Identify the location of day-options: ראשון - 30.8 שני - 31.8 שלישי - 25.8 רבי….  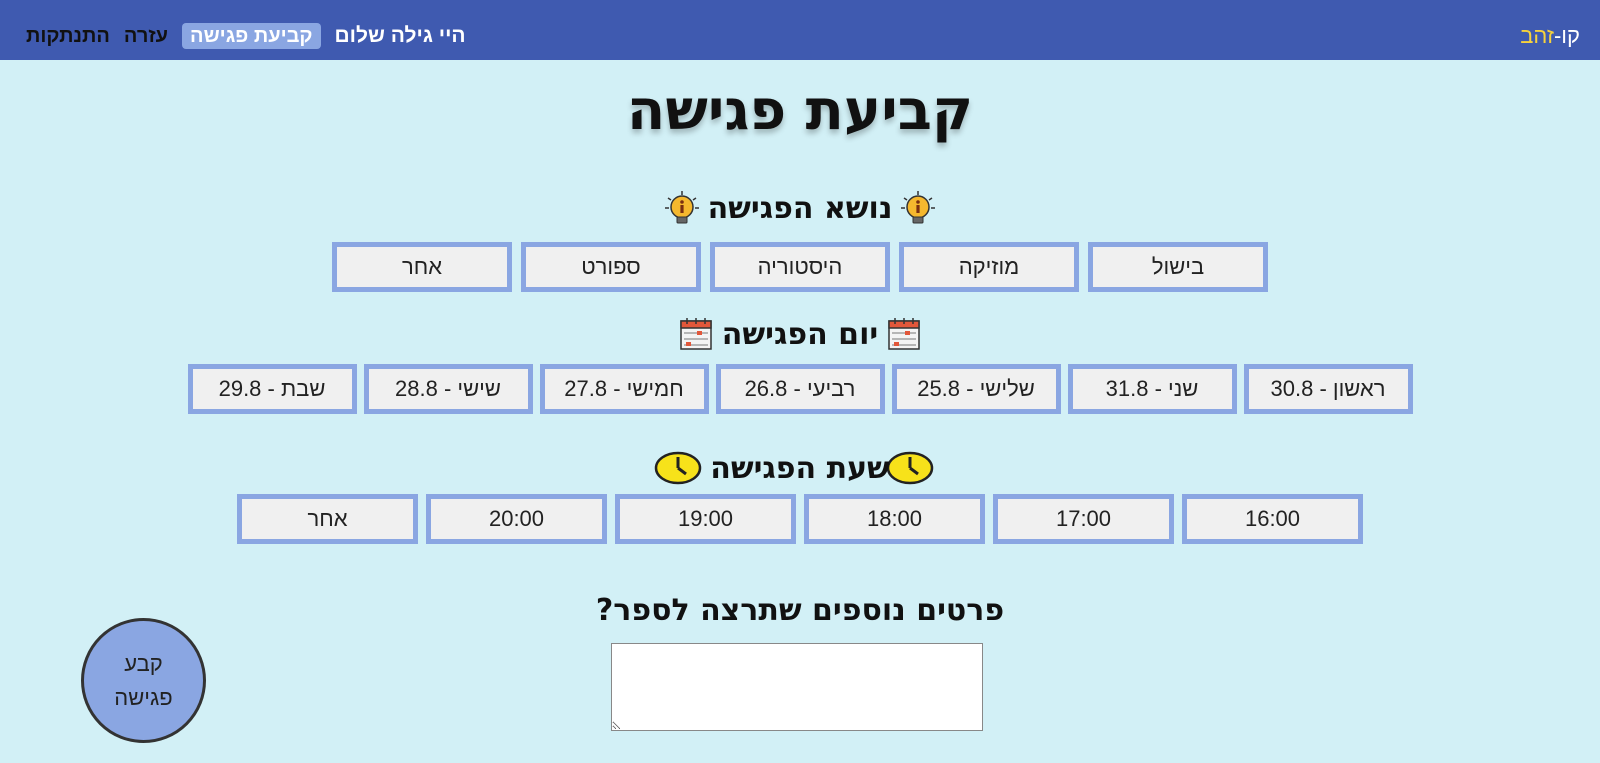
(800, 389).